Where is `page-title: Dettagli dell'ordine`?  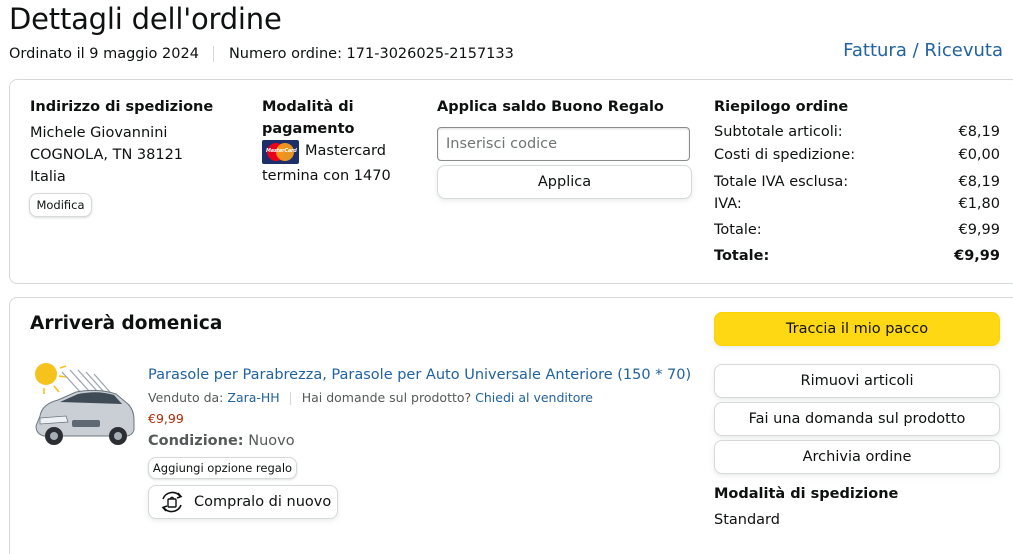 page-title: Dettagli dell'ordine is located at coordinates (145, 19).